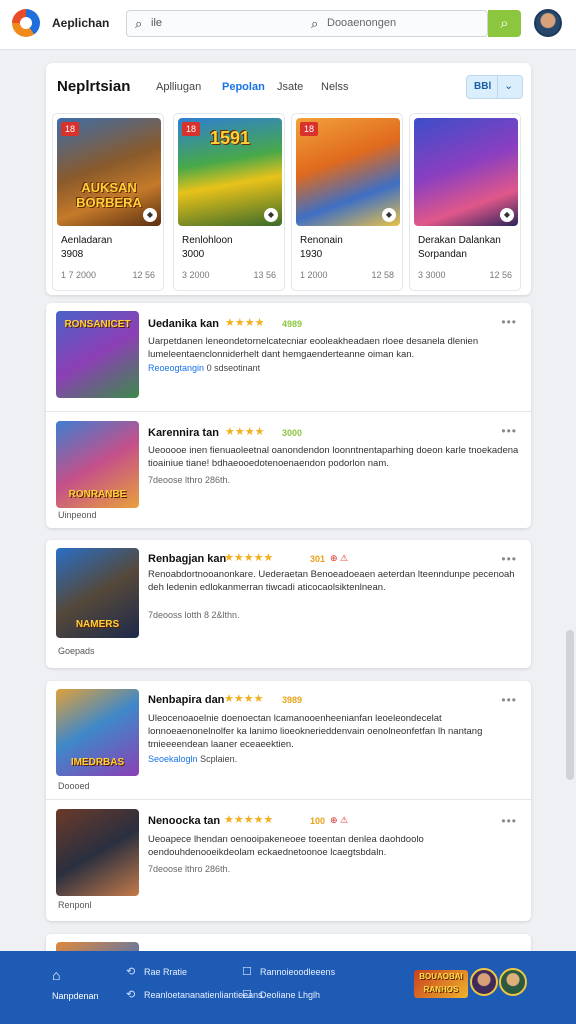  What do you see at coordinates (97, 354) in the screenshot?
I see `app-thumbnail: RONSANICET` at bounding box center [97, 354].